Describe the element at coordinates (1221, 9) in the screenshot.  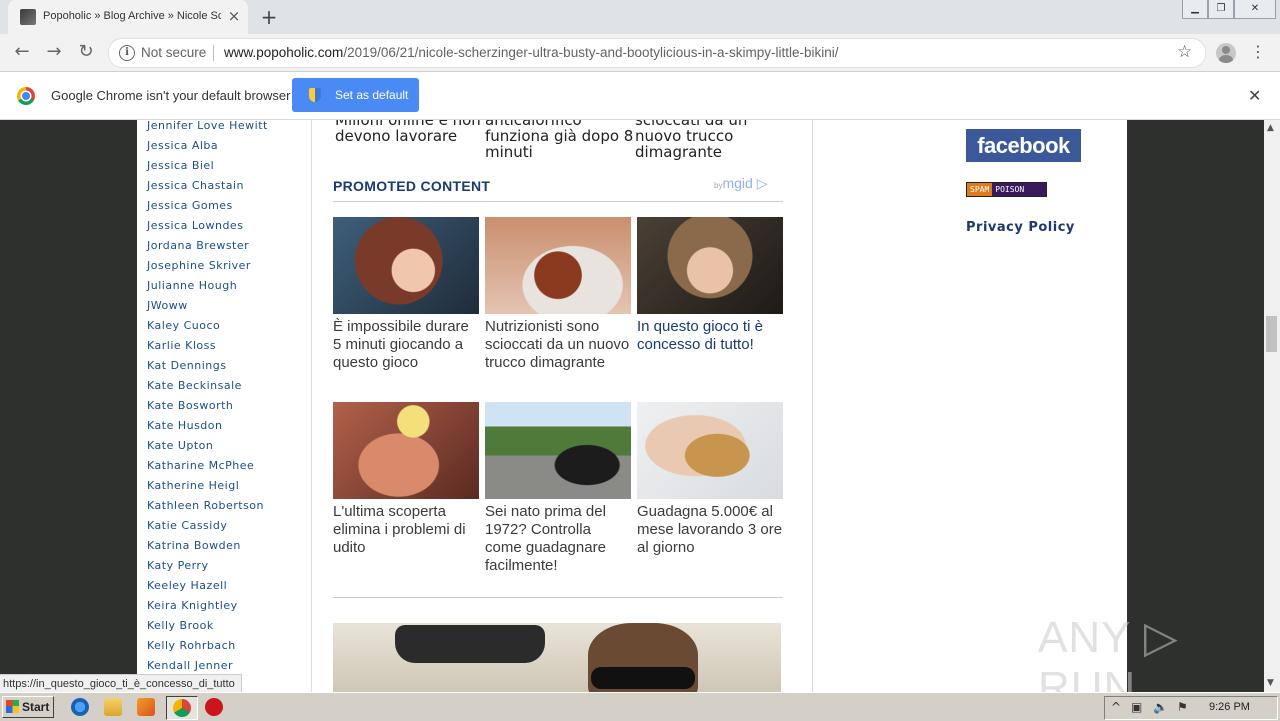
I see `restore-button: ❐` at that location.